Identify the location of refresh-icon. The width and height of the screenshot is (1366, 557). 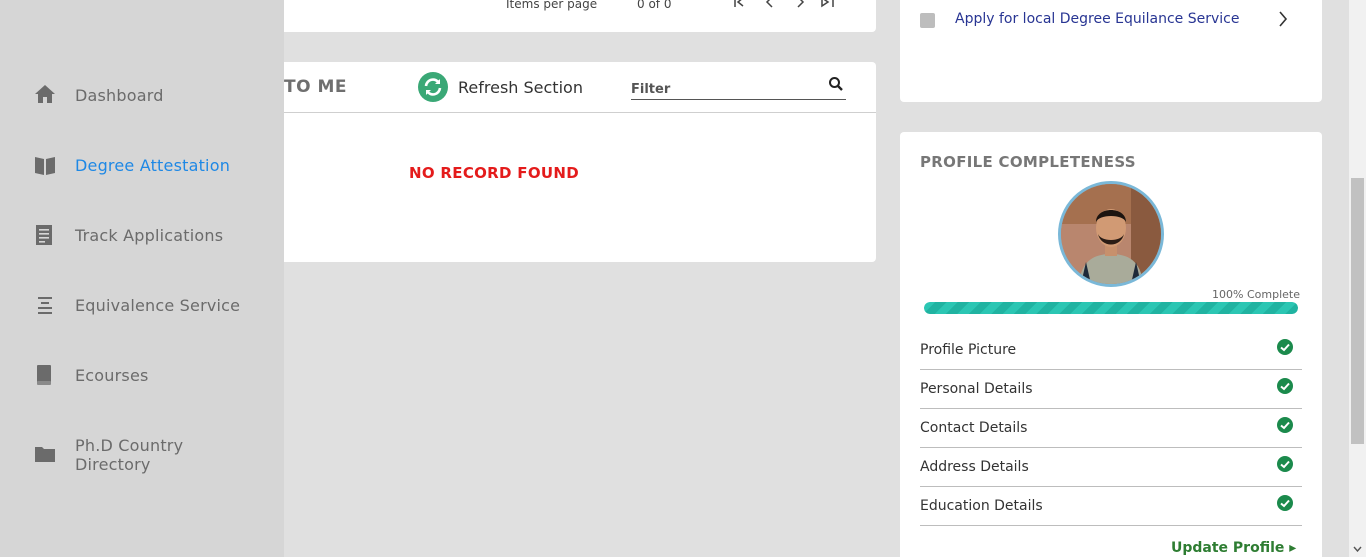
(433, 87).